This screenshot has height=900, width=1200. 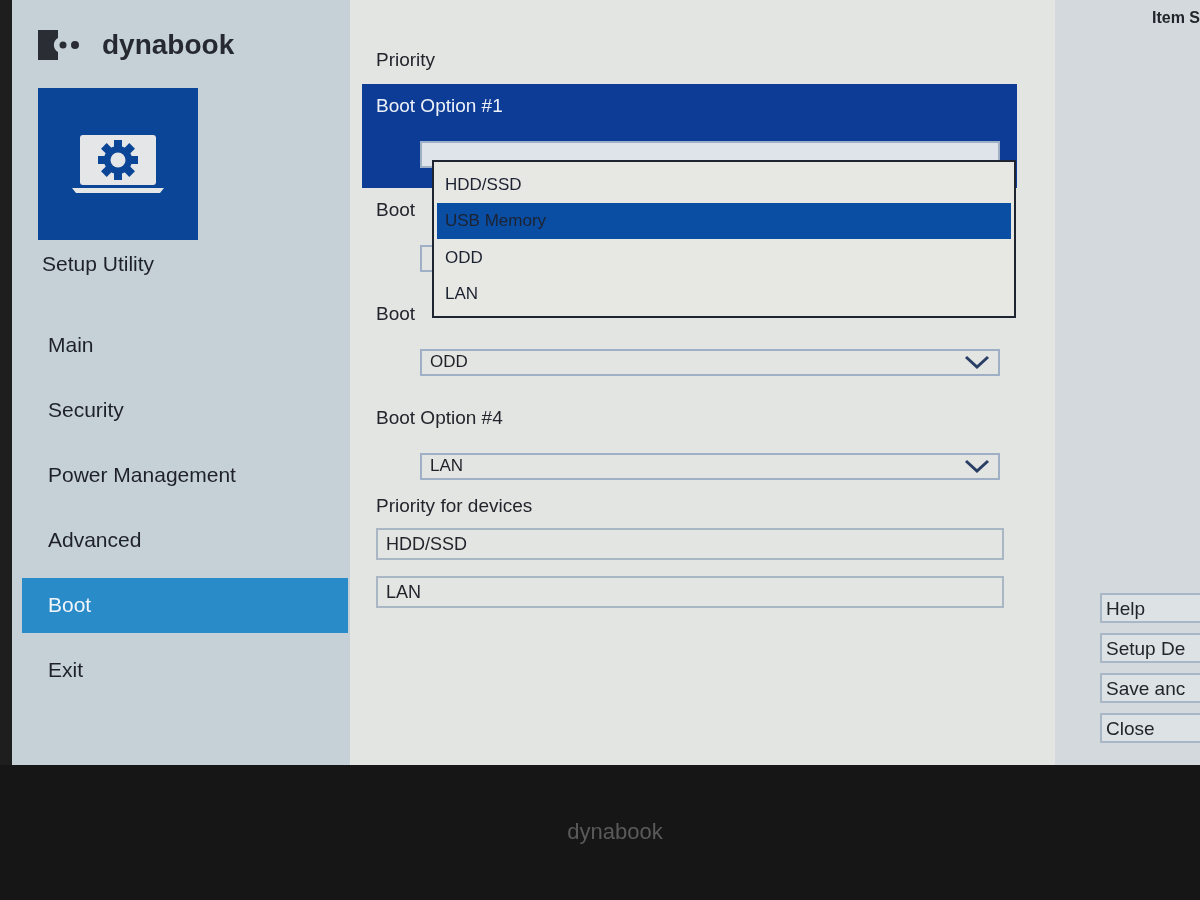 I want to click on brand-name: dynabook, so click(x=168, y=45).